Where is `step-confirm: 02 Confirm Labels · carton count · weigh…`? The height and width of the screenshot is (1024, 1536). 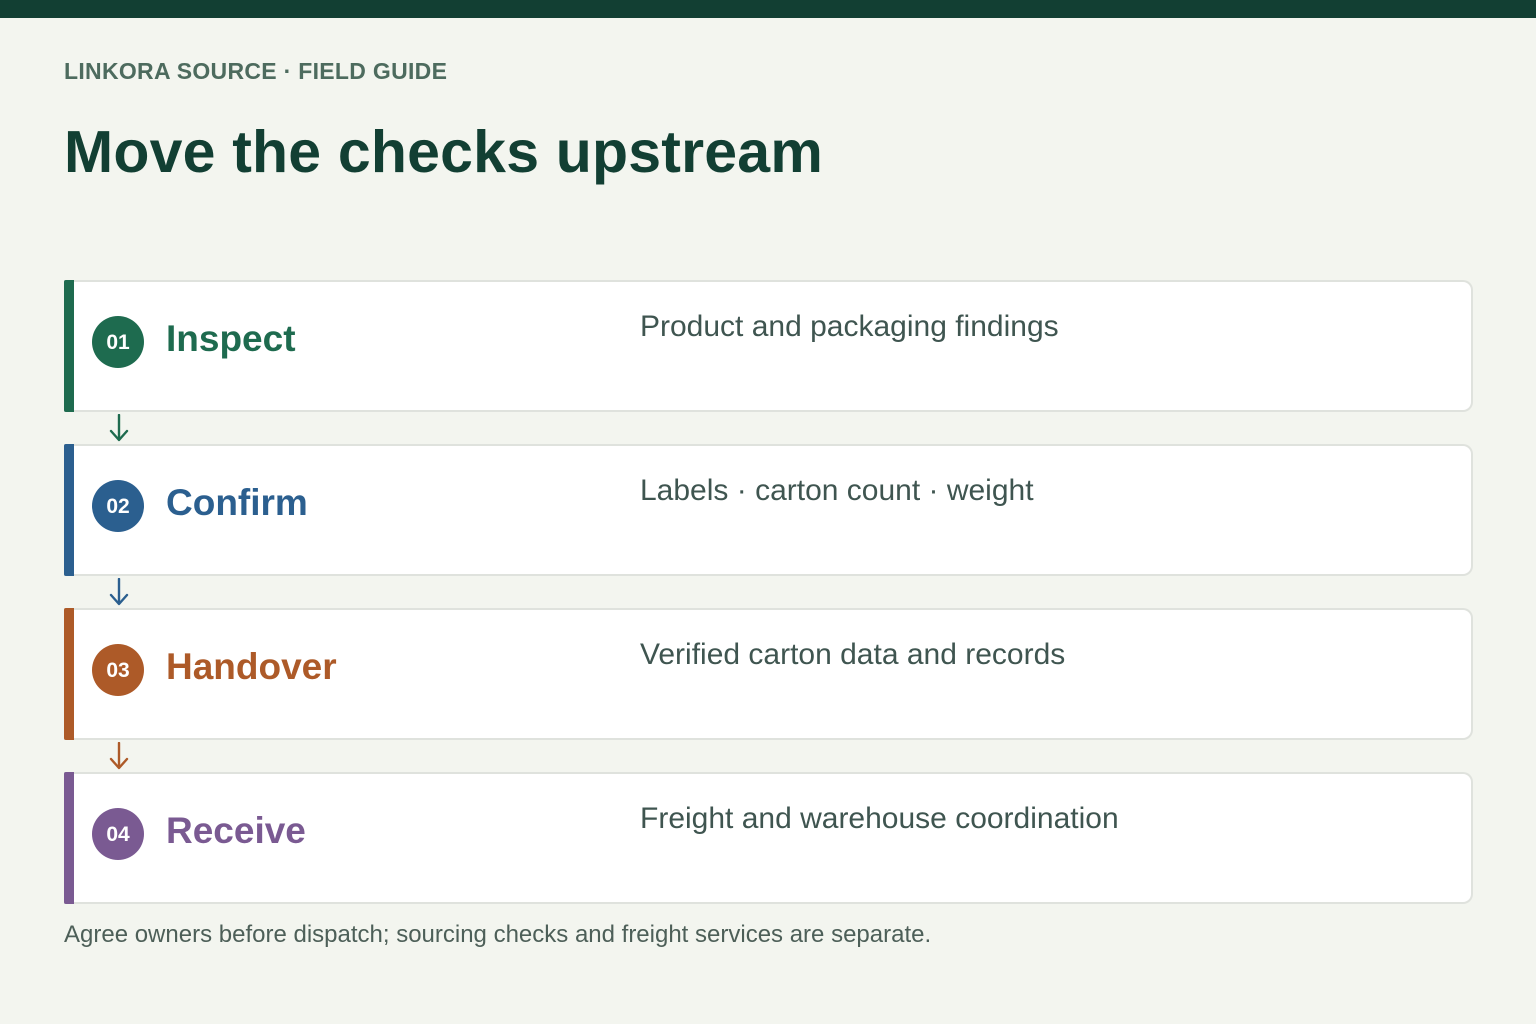
step-confirm: 02 Confirm Labels · carton count · weigh… is located at coordinates (768, 510).